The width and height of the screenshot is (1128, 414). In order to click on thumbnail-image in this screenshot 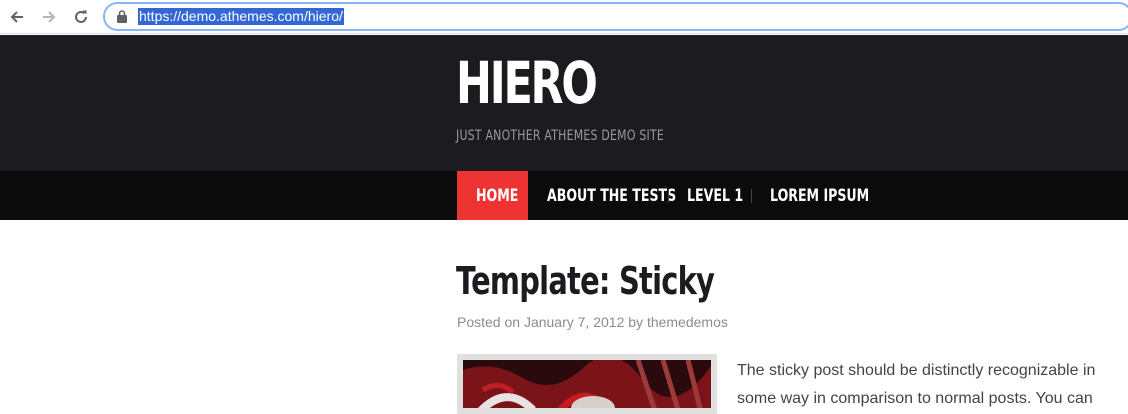, I will do `click(587, 384)`.